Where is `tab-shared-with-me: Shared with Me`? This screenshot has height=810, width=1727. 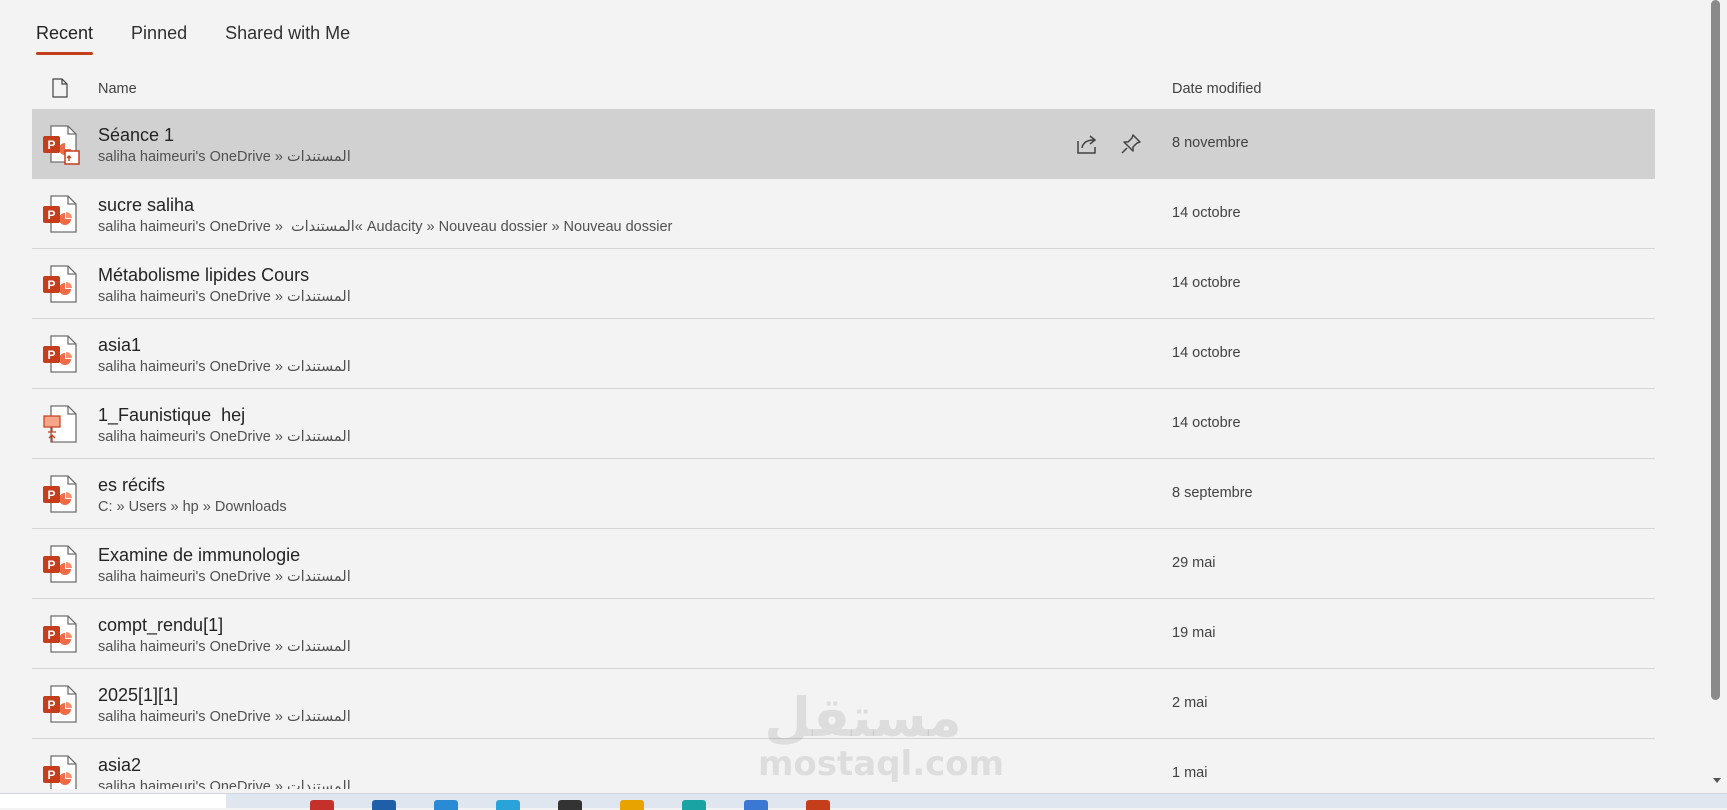 tab-shared-with-me: Shared with Me is located at coordinates (287, 39).